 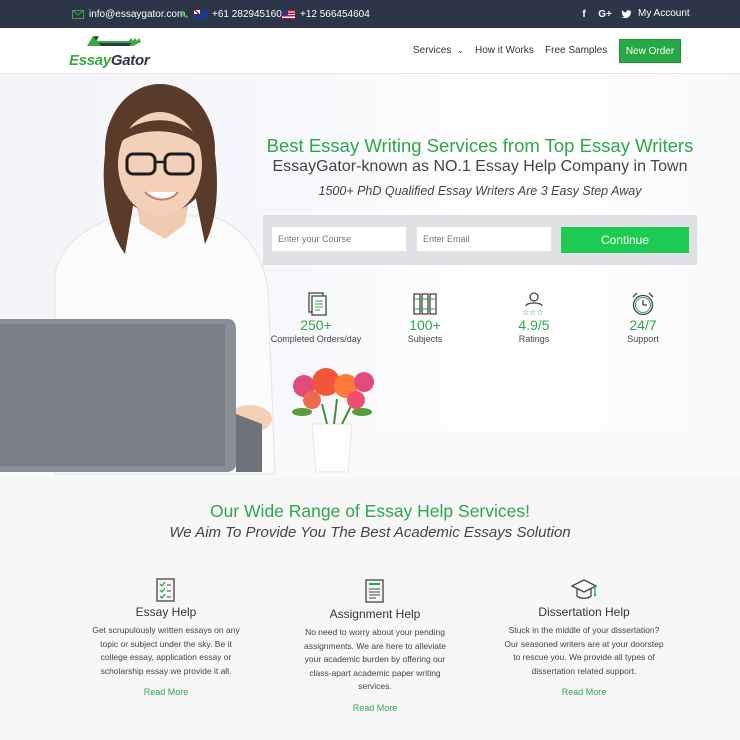 What do you see at coordinates (643, 325) in the screenshot?
I see `stat-support-value: 24/7` at bounding box center [643, 325].